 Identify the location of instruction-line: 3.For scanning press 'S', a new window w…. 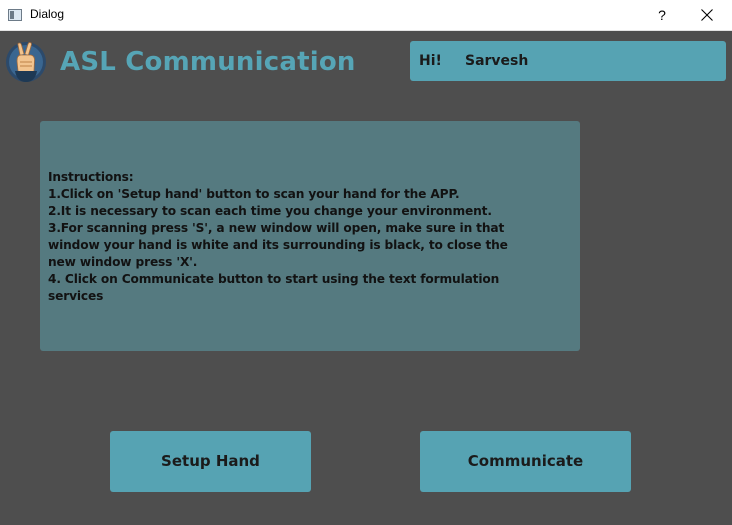
(276, 228).